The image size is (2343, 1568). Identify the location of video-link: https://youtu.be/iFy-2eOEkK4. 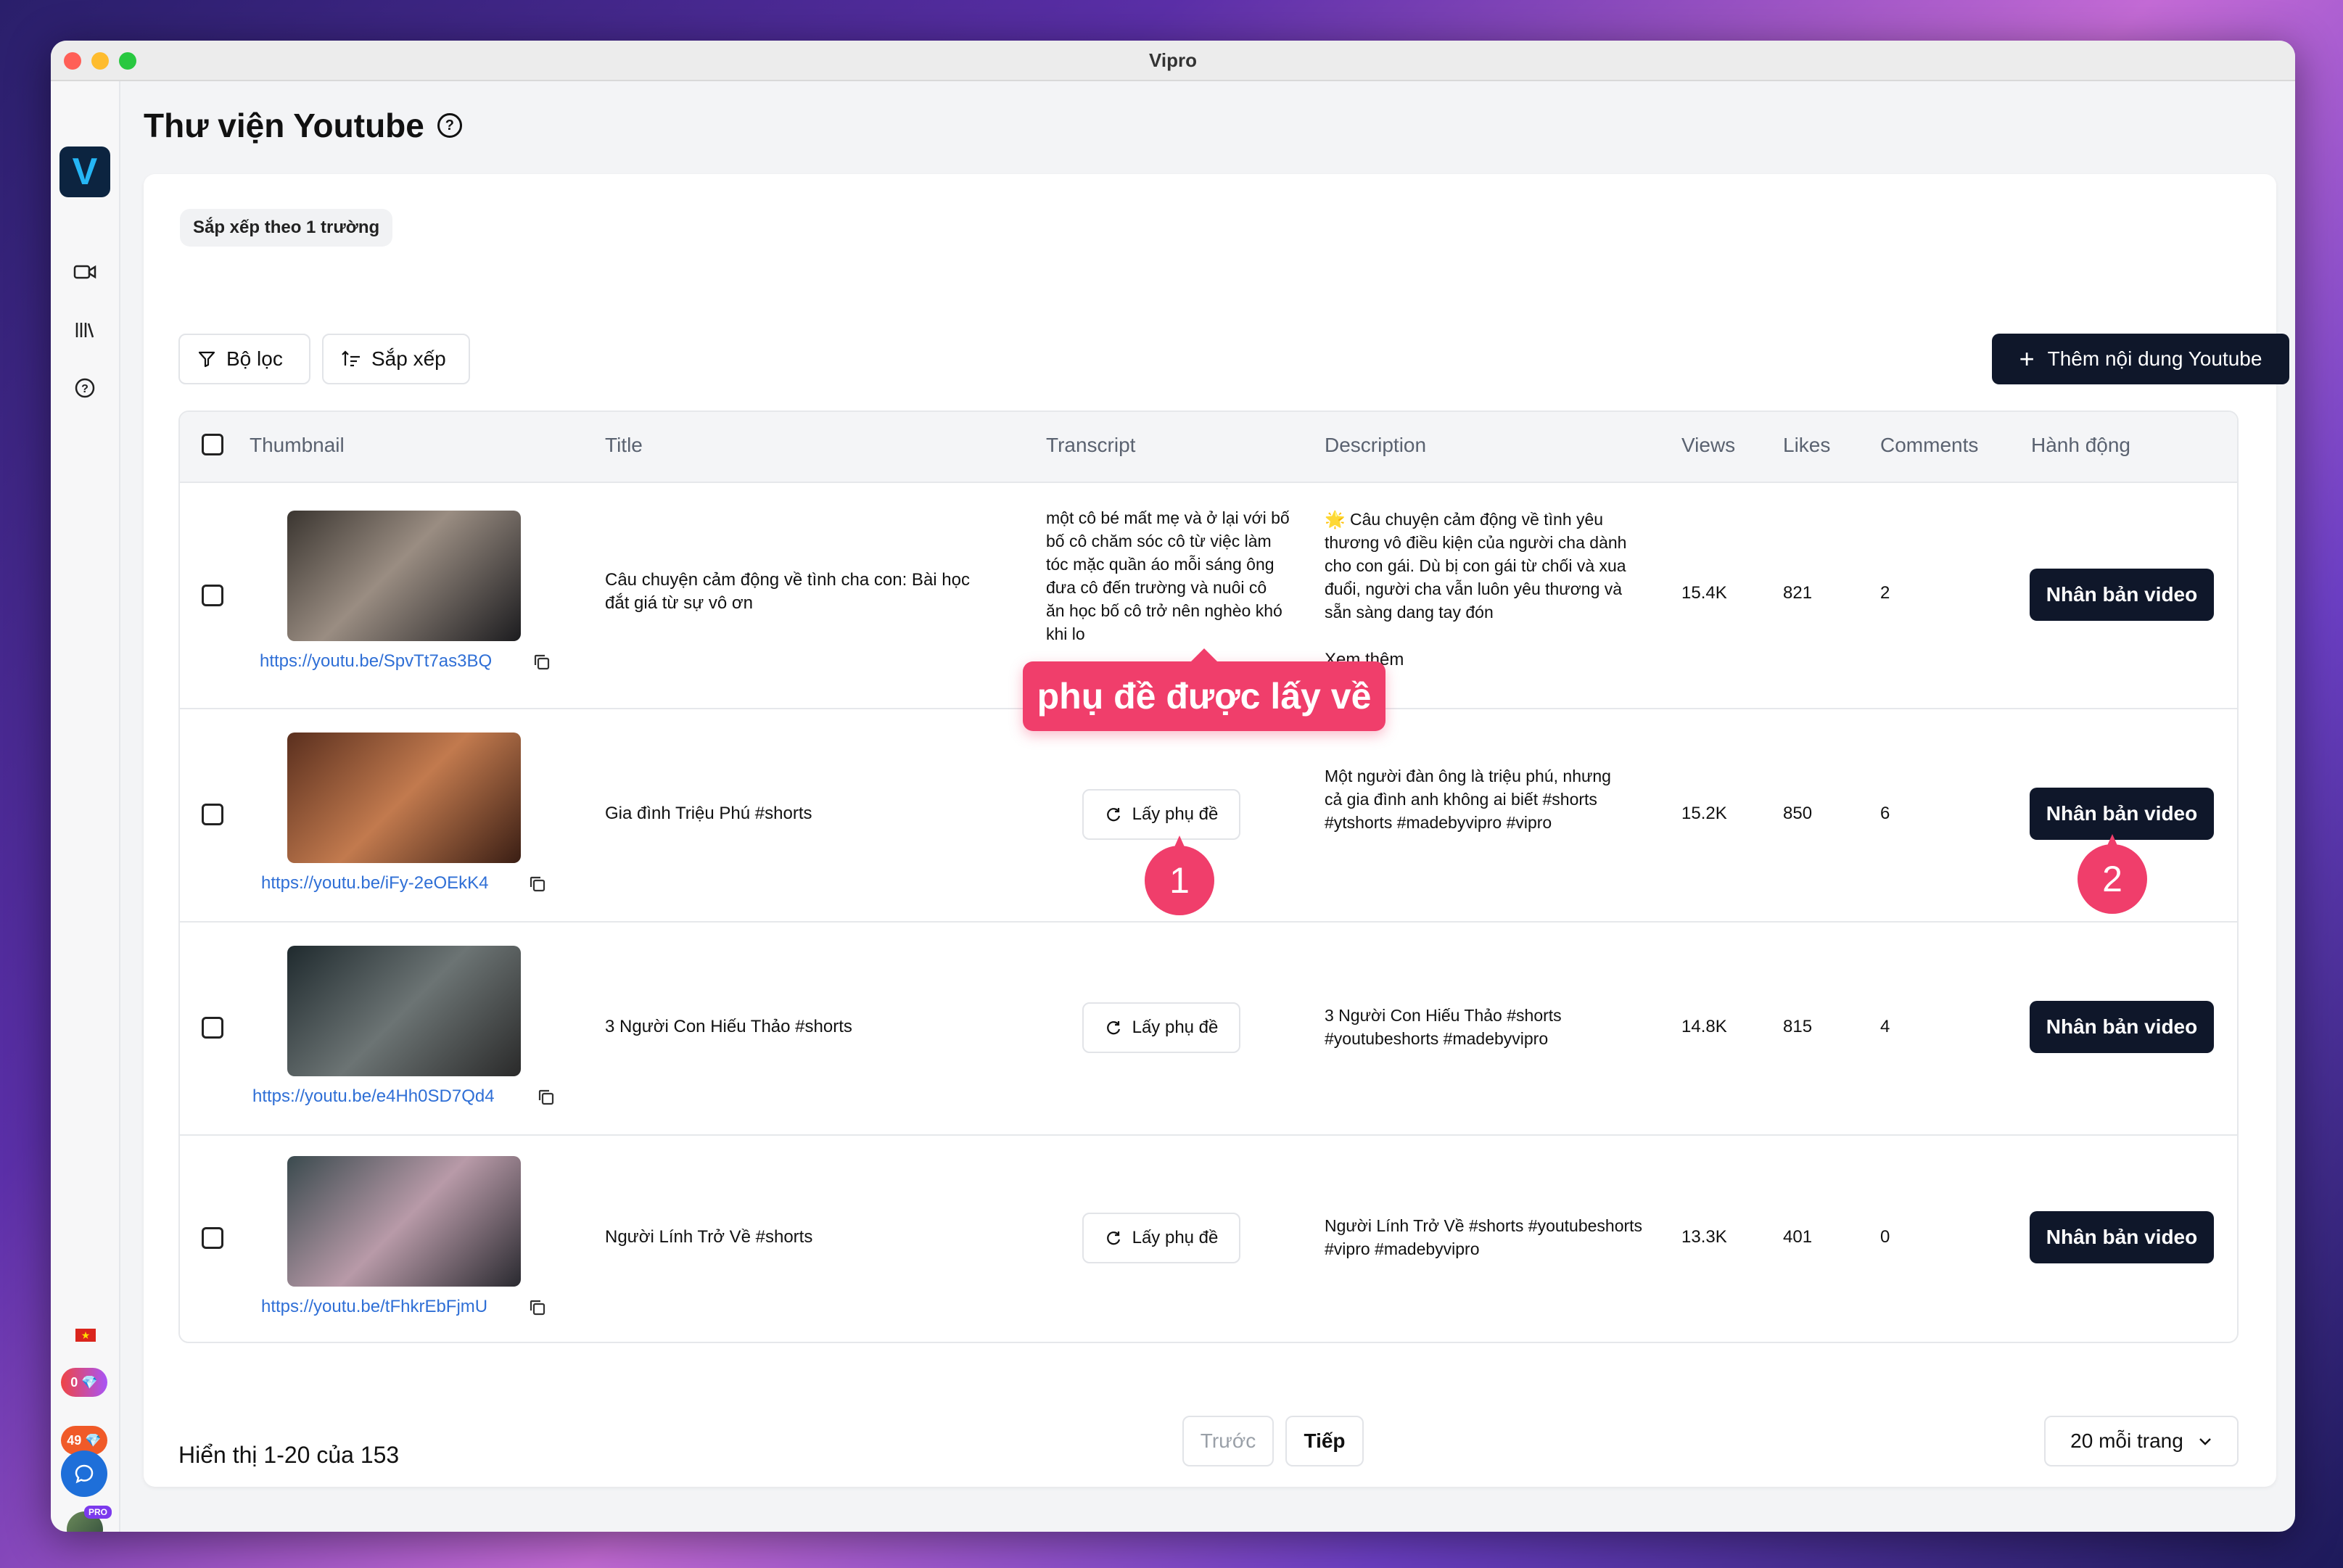
(375, 883).